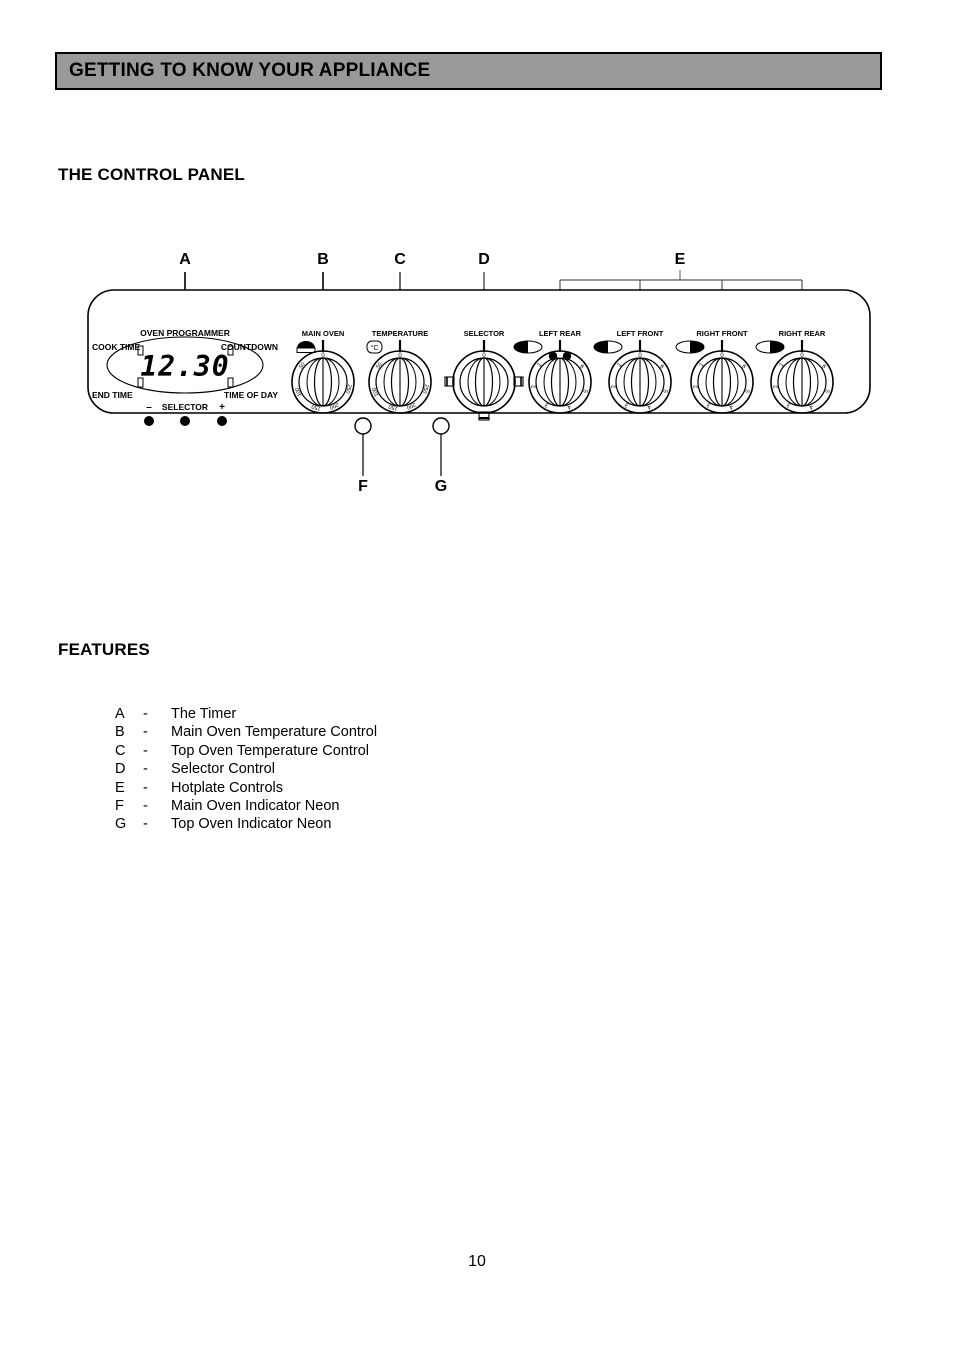  Describe the element at coordinates (204, 714) in the screenshot. I see `feature-label: The Timer` at that location.